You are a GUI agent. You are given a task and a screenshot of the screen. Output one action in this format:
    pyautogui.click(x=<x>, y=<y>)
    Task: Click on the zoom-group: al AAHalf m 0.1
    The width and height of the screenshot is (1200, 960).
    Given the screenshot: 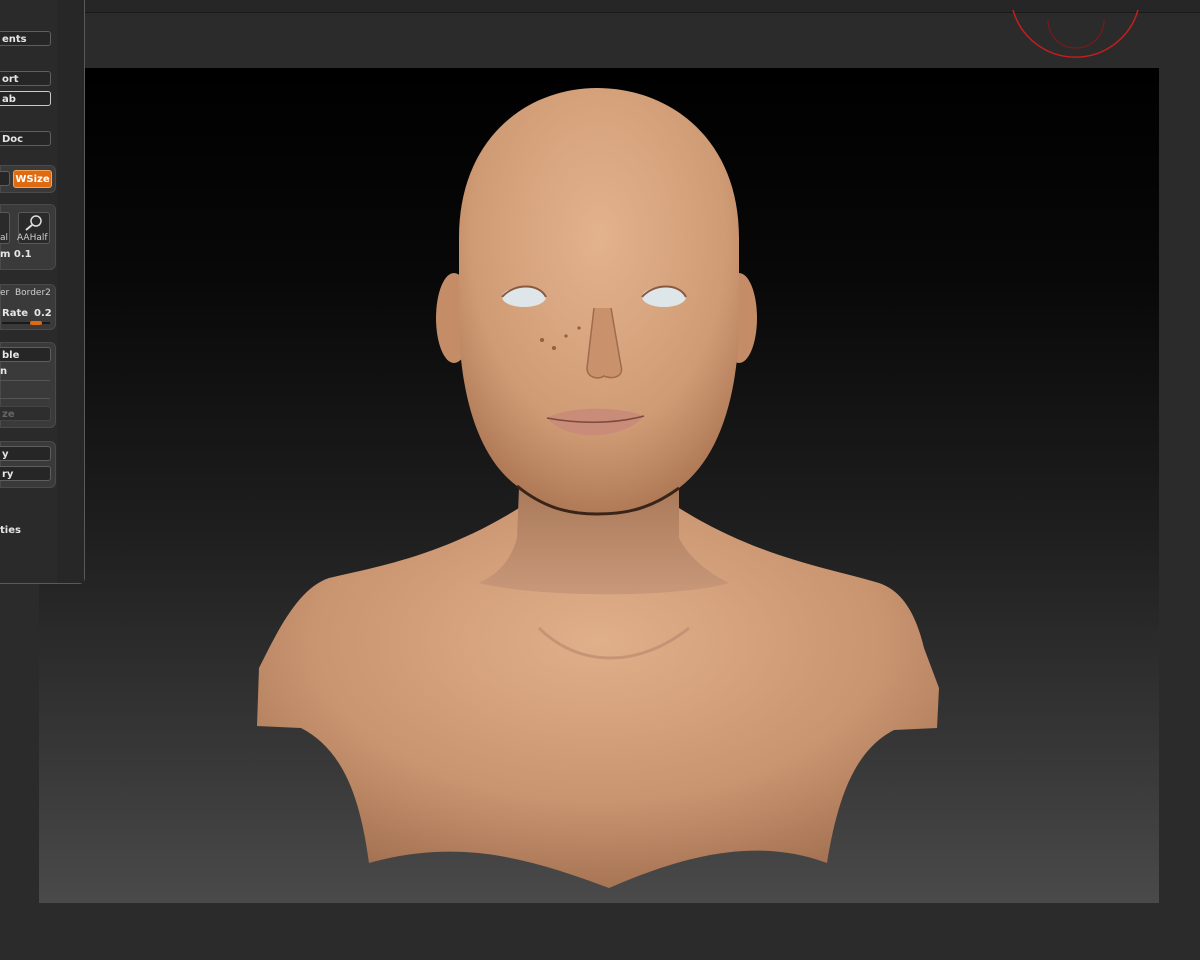 What is the action you would take?
    pyautogui.click(x=28, y=237)
    